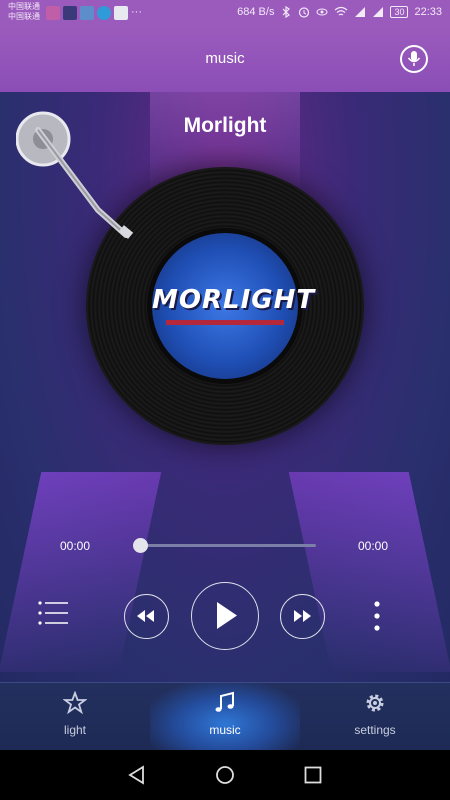 This screenshot has height=800, width=450. Describe the element at coordinates (399, 12) in the screenshot. I see `battery-icon: 30` at that location.